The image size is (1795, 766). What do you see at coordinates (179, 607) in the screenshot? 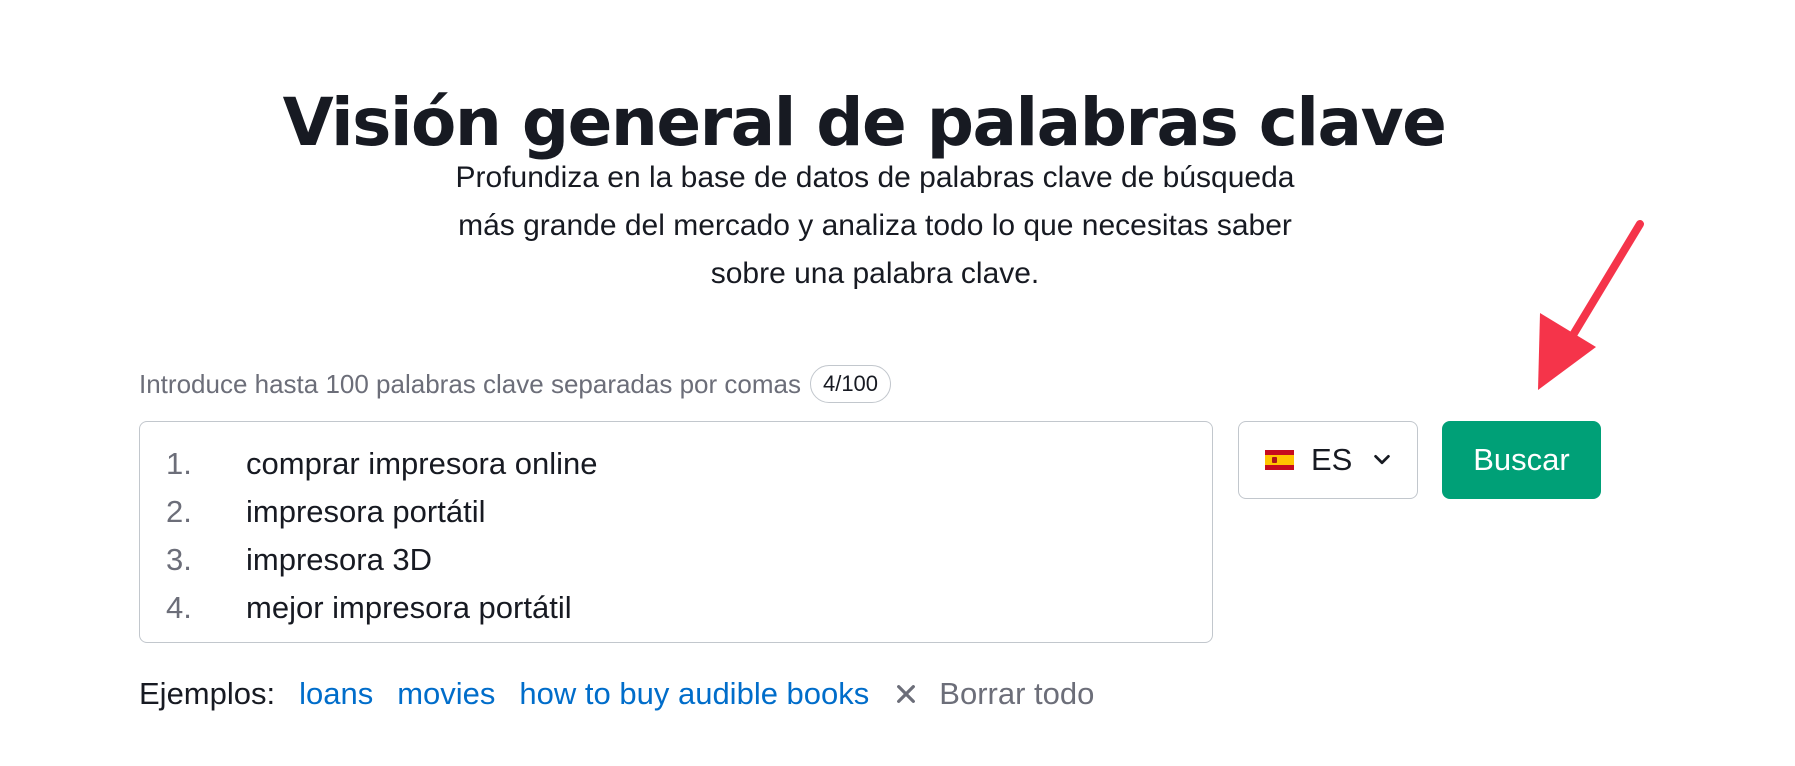
I see `line-number: 4.` at bounding box center [179, 607].